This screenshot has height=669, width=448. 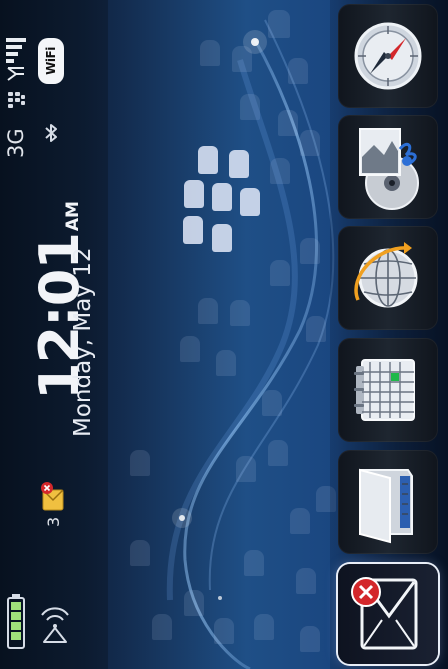 I want to click on dock-messages, so click(x=388, y=614).